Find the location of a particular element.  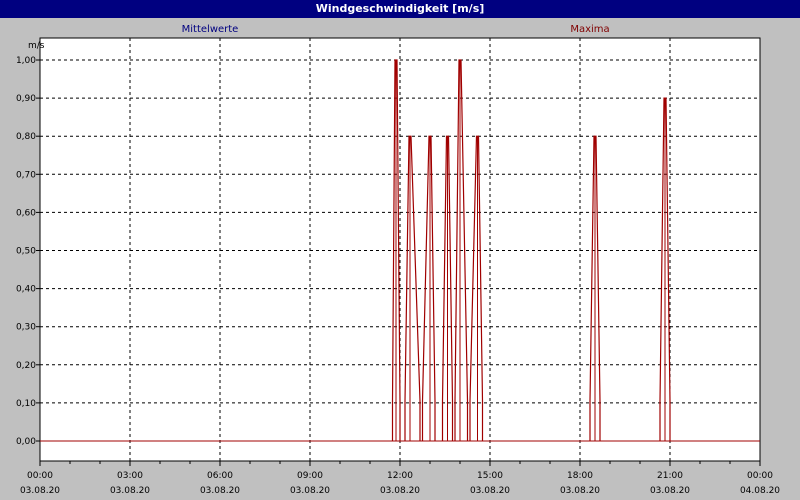

y-tick-label: 0,90 is located at coordinates (26, 99).